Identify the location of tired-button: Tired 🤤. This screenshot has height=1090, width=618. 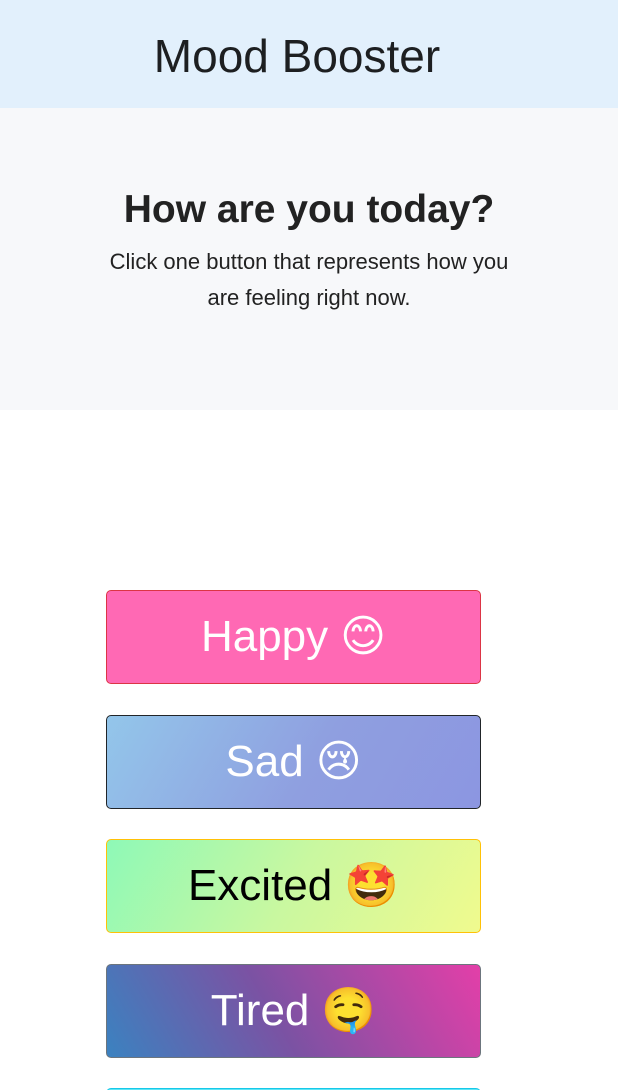
(293, 1011).